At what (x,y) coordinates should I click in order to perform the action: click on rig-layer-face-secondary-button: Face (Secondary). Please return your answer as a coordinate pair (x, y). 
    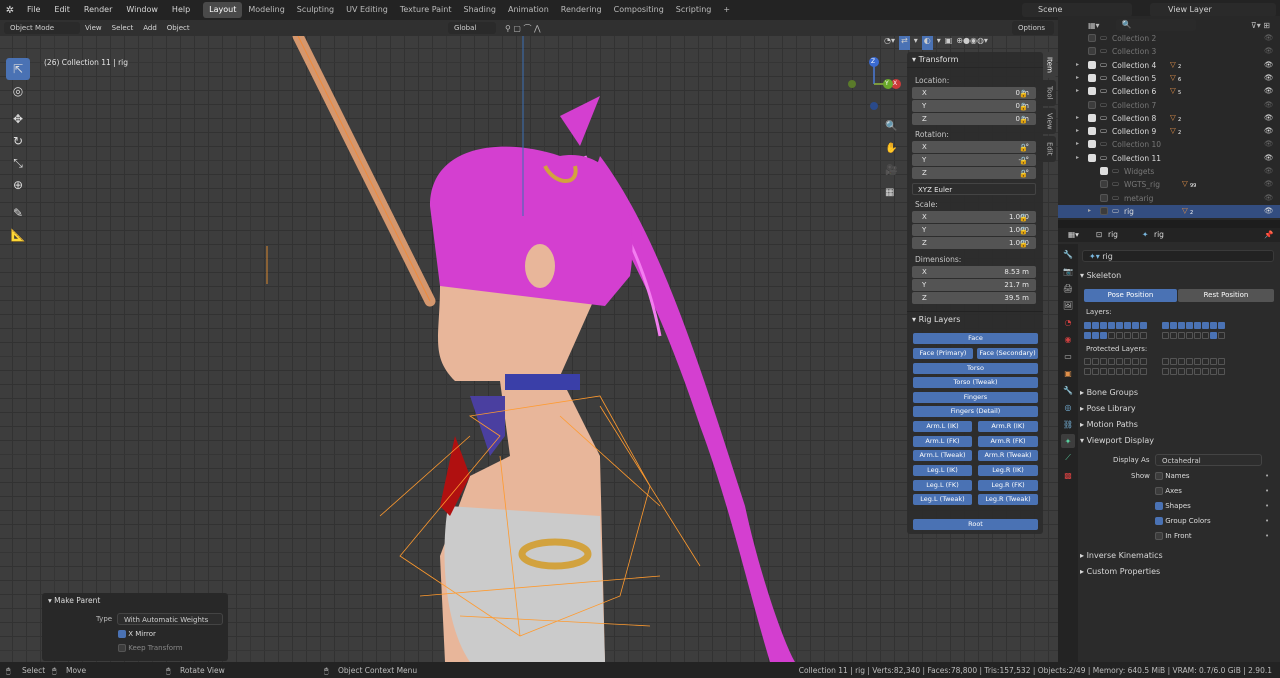
    Looking at the image, I should click on (1007, 353).